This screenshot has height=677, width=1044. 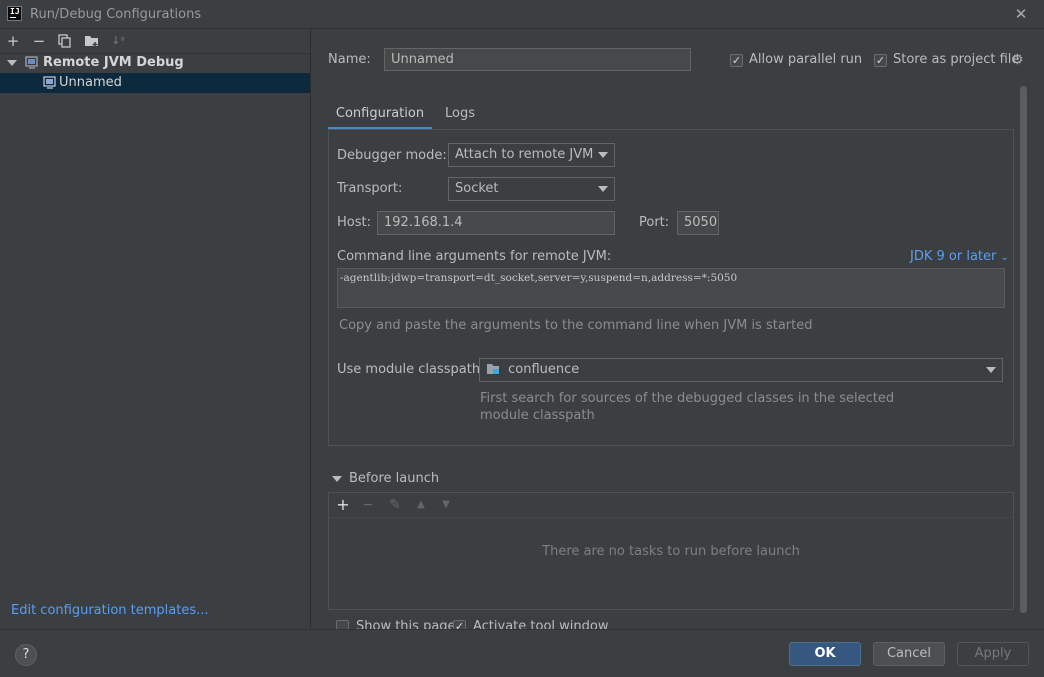 I want to click on tab-logs: Logs, so click(x=460, y=115).